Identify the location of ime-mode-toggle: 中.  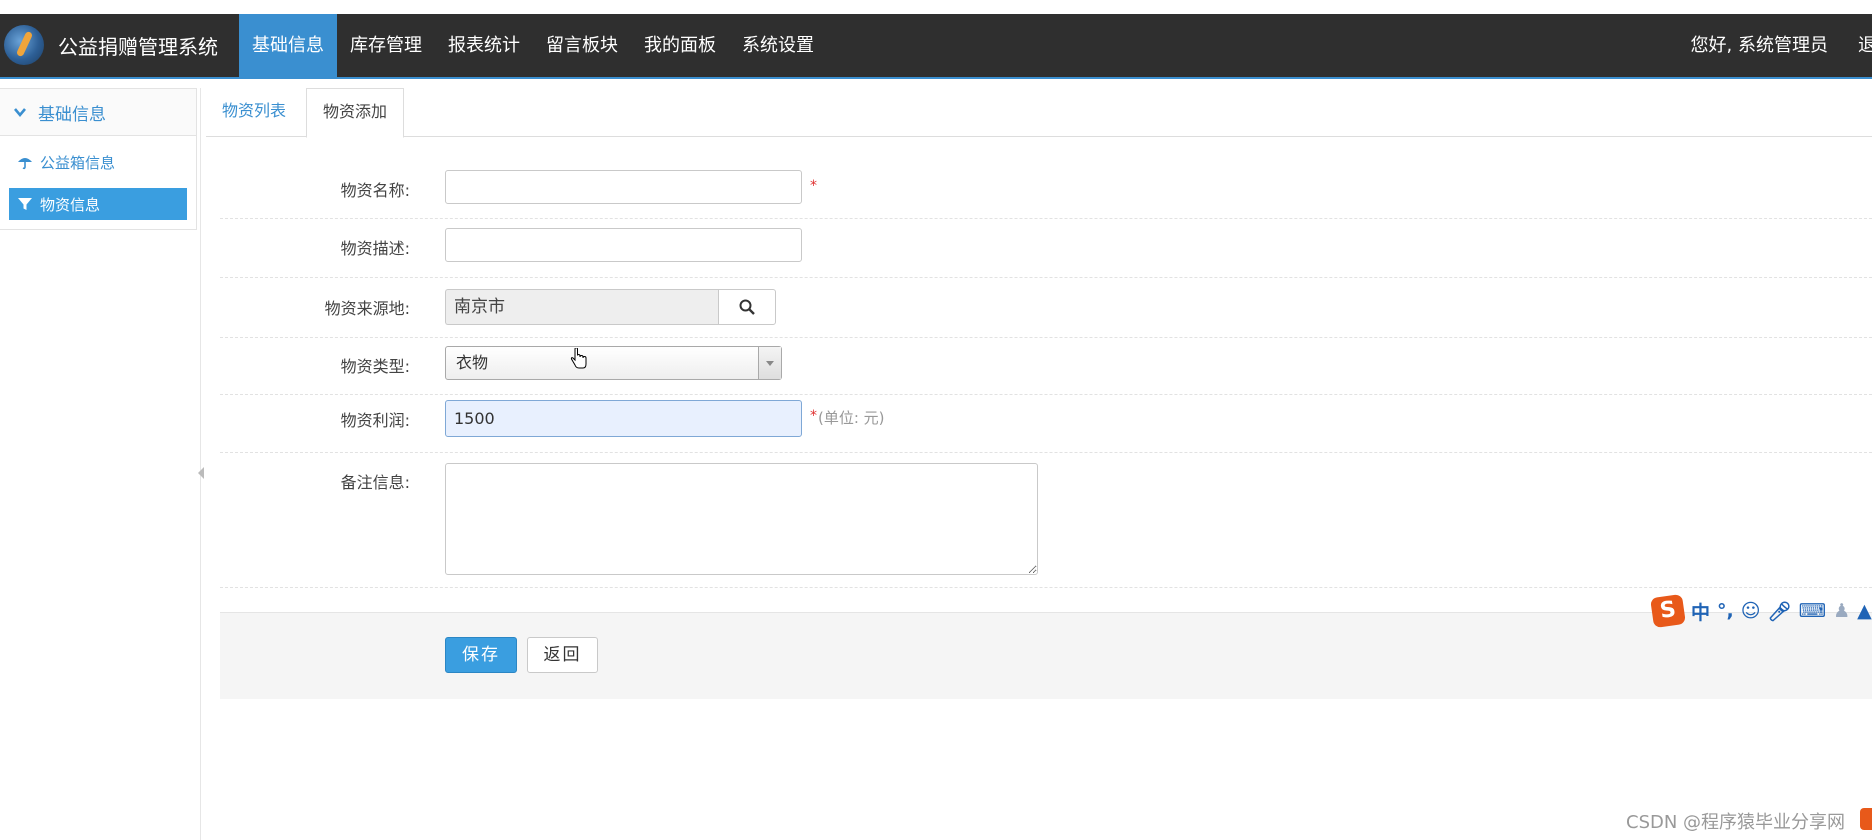
(1700, 611).